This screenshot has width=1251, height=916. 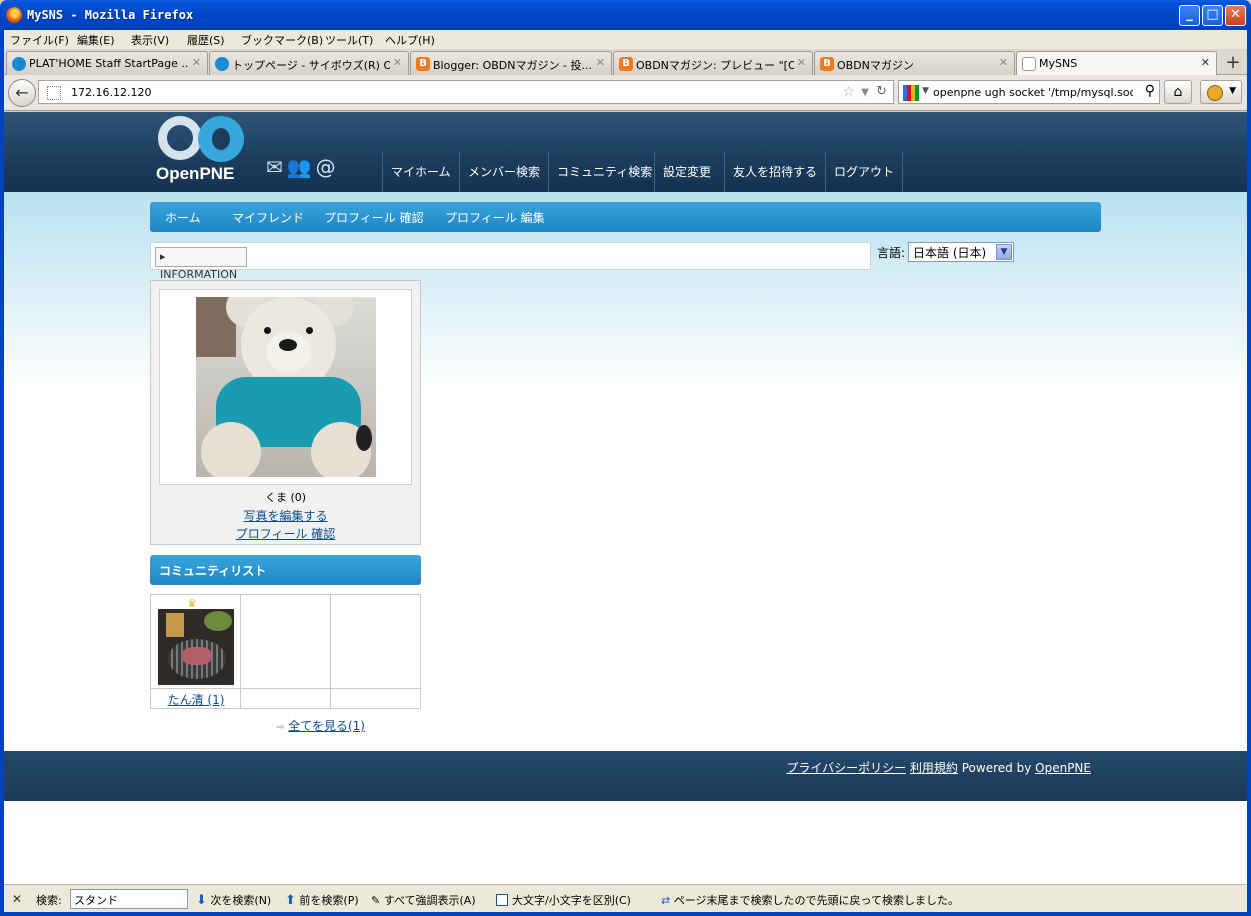 What do you see at coordinates (848, 92) in the screenshot?
I see `bookmark-star-icon: ☆` at bounding box center [848, 92].